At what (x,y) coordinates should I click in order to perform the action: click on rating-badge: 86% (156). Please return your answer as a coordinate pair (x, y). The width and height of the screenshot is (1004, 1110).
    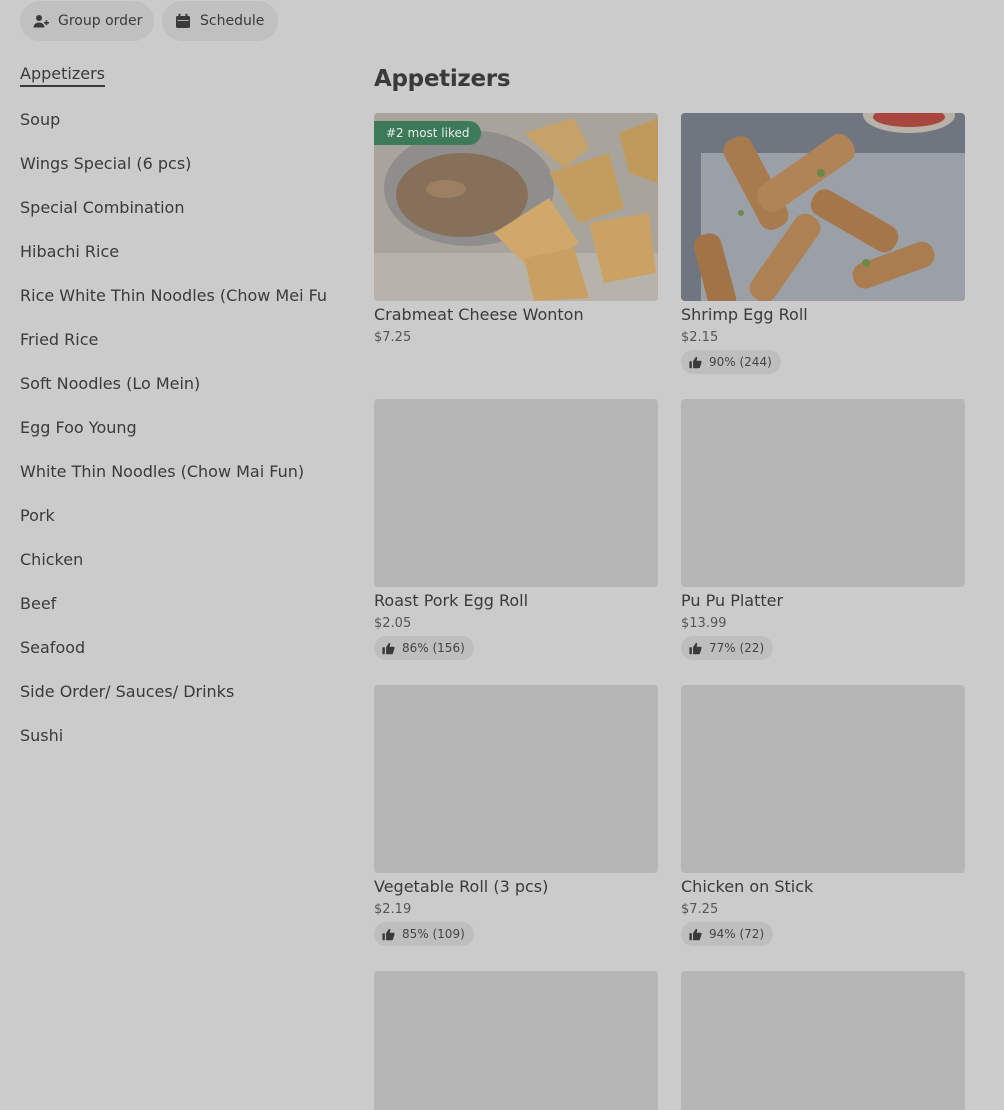
    Looking at the image, I should click on (424, 648).